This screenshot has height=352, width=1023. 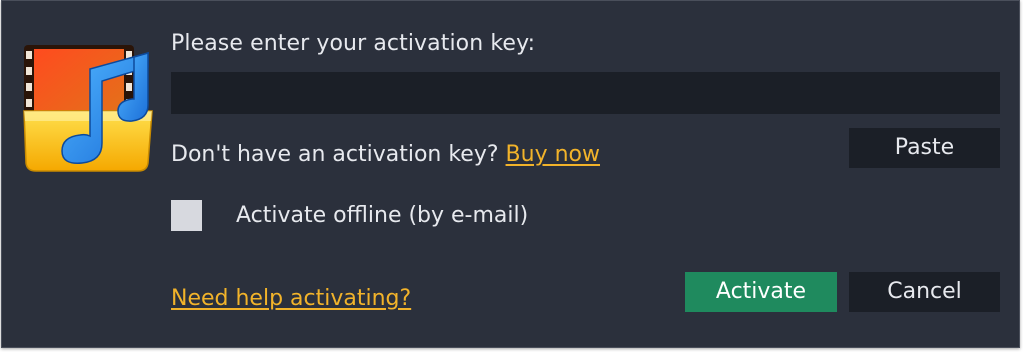 What do you see at coordinates (353, 43) in the screenshot?
I see `activation-key-prompt: Please enter your activation key:` at bounding box center [353, 43].